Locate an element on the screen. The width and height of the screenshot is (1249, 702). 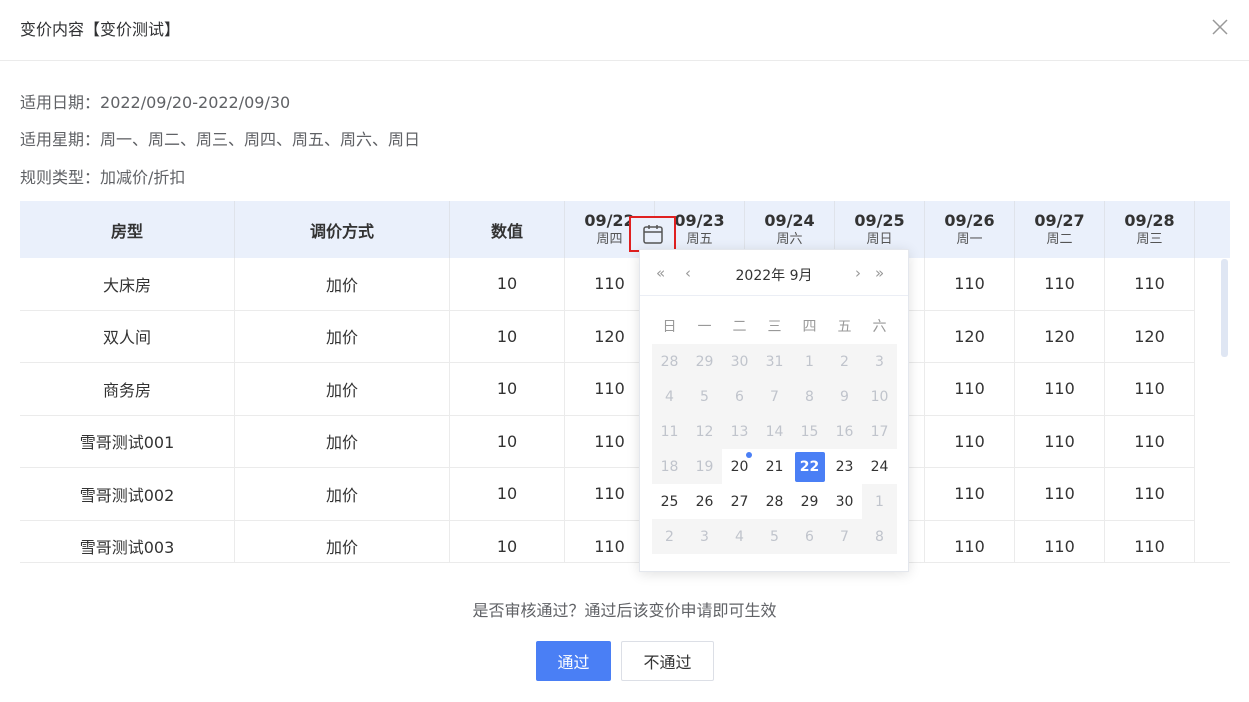
calendar-day: 8 is located at coordinates (809, 396).